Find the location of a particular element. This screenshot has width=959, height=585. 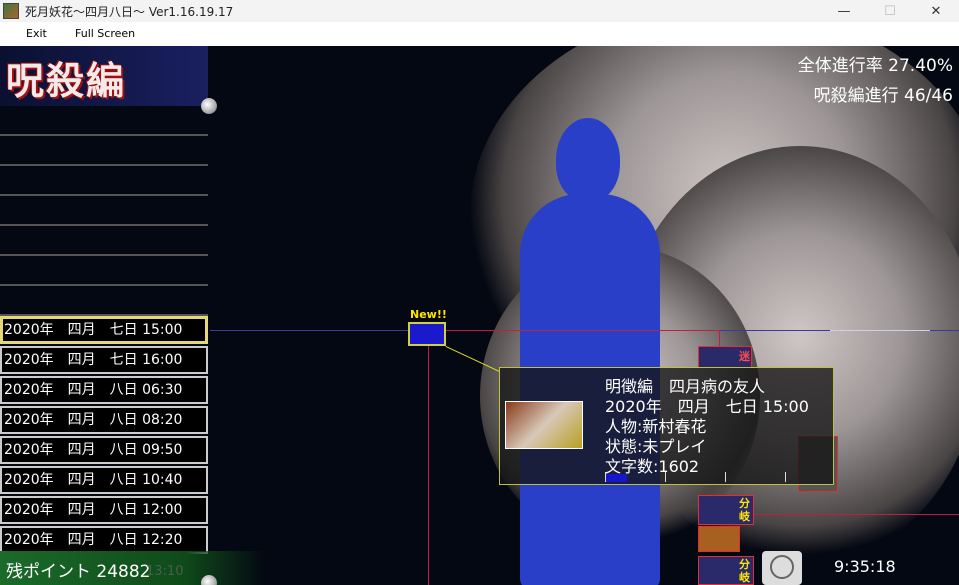

overall-progress: 全体進行率 27.40% is located at coordinates (875, 66).